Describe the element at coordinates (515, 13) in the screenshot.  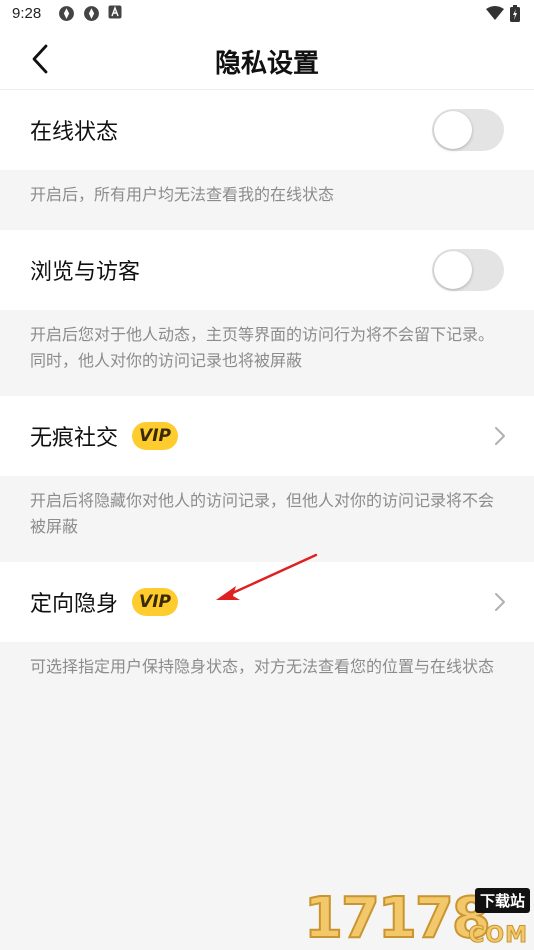
I see `battery-charging-icon` at that location.